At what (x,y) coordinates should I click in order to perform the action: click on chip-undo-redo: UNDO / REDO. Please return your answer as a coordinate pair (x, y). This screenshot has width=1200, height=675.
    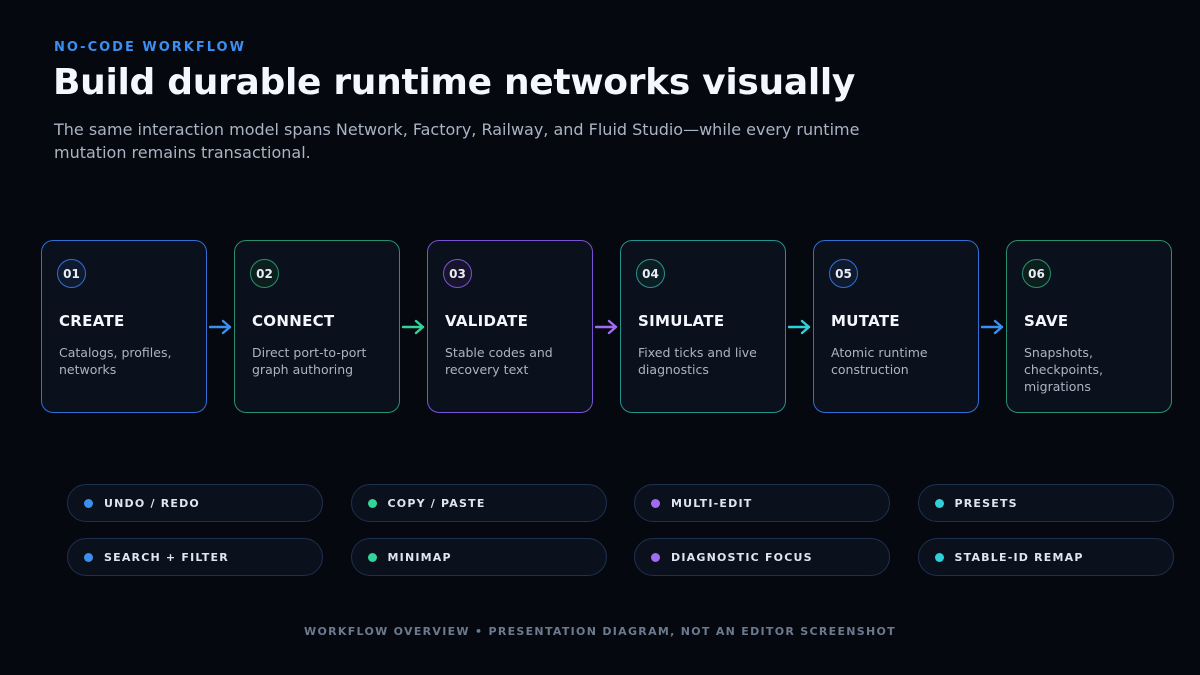
    Looking at the image, I should click on (195, 503).